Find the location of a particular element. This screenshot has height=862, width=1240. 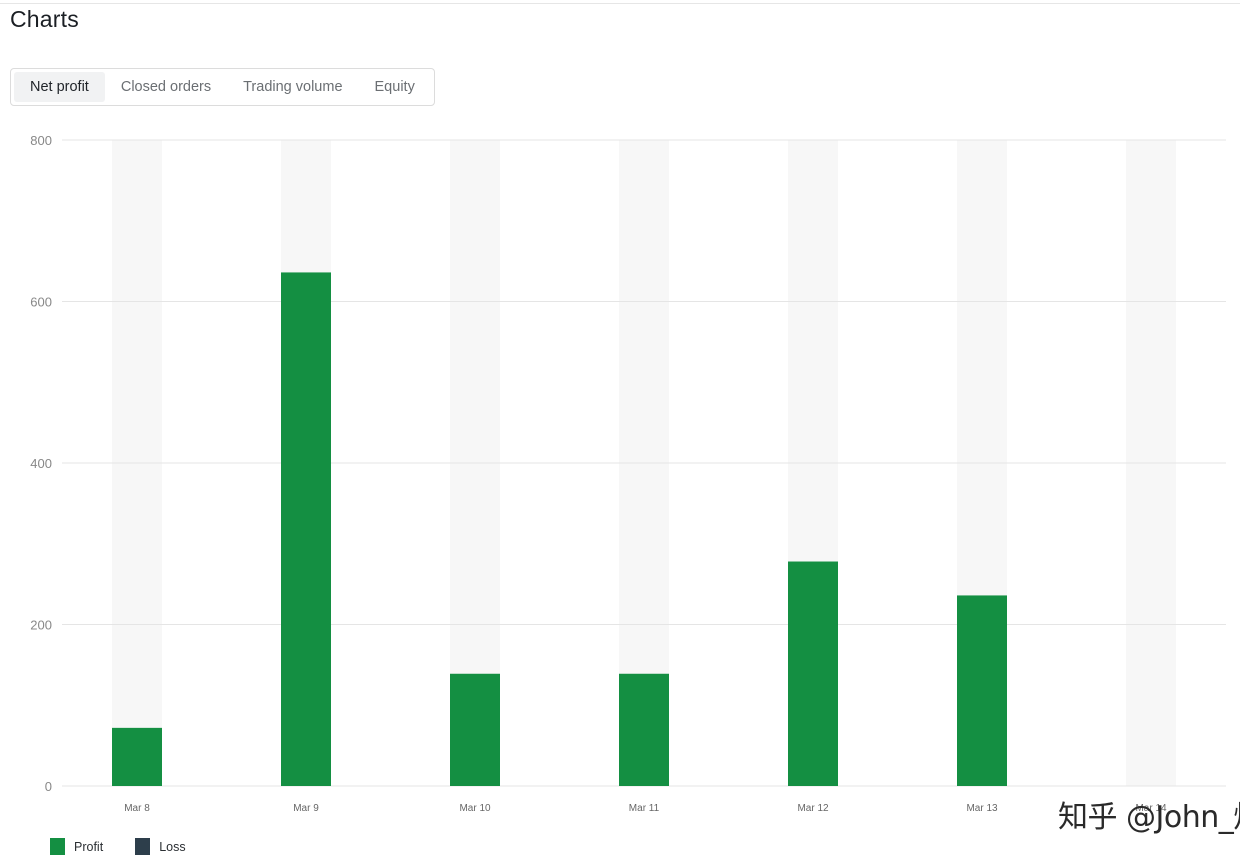

legend-label-loss: Loss is located at coordinates (172, 846).